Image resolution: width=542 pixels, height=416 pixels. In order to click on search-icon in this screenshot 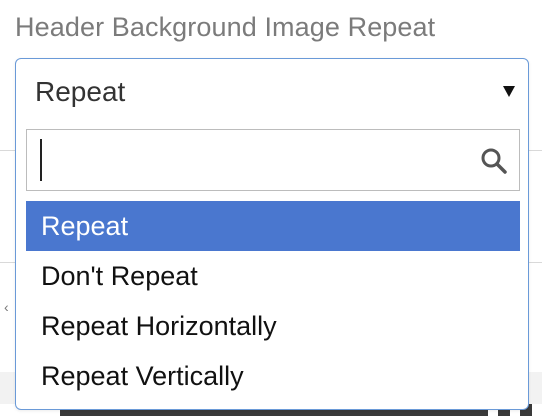, I will do `click(494, 161)`.